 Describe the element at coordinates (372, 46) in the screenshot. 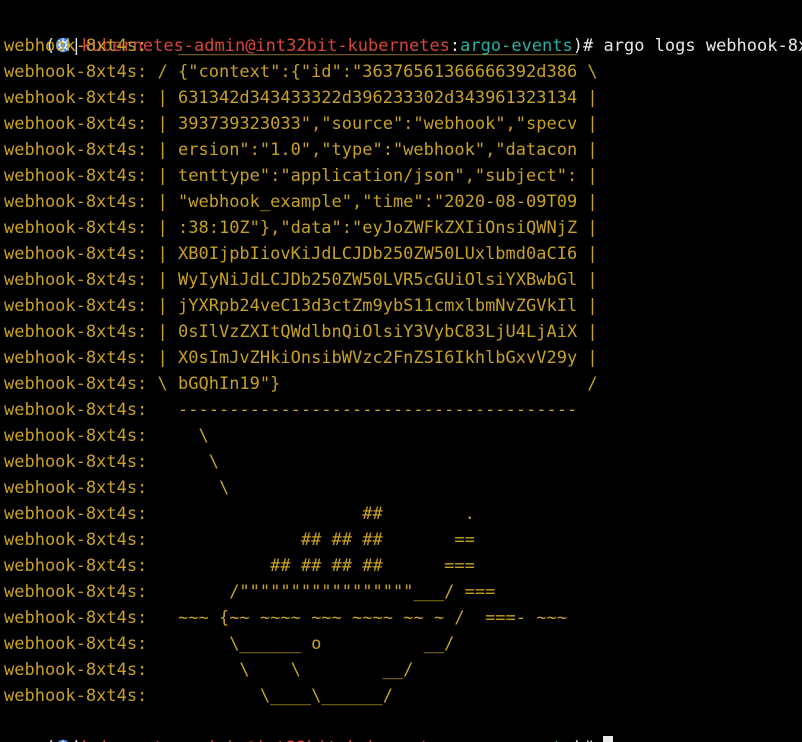

I see `log-content: _______________________________________` at that location.